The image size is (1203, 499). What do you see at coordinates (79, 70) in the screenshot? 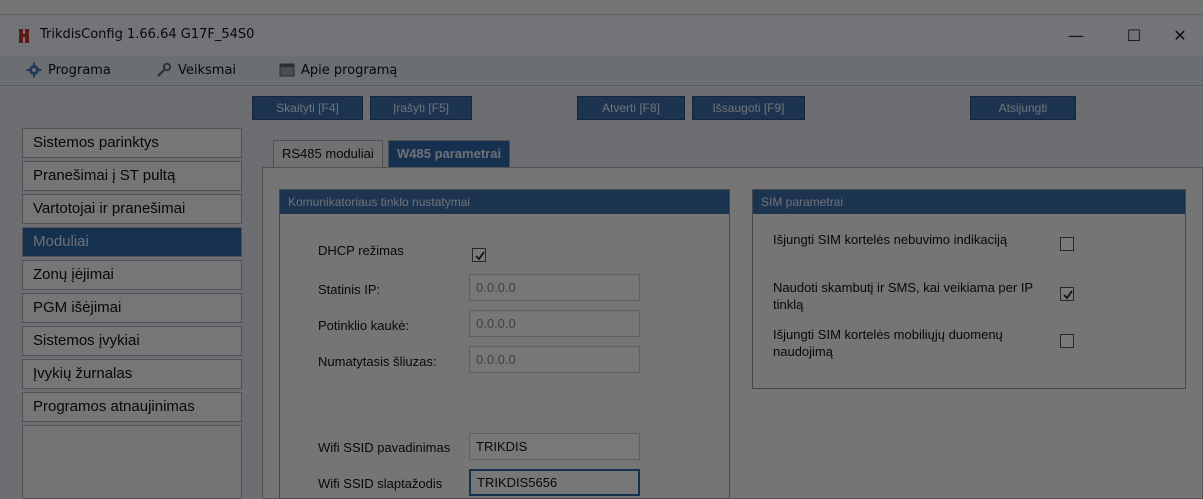
I see `menu-programa-label: Programa` at bounding box center [79, 70].